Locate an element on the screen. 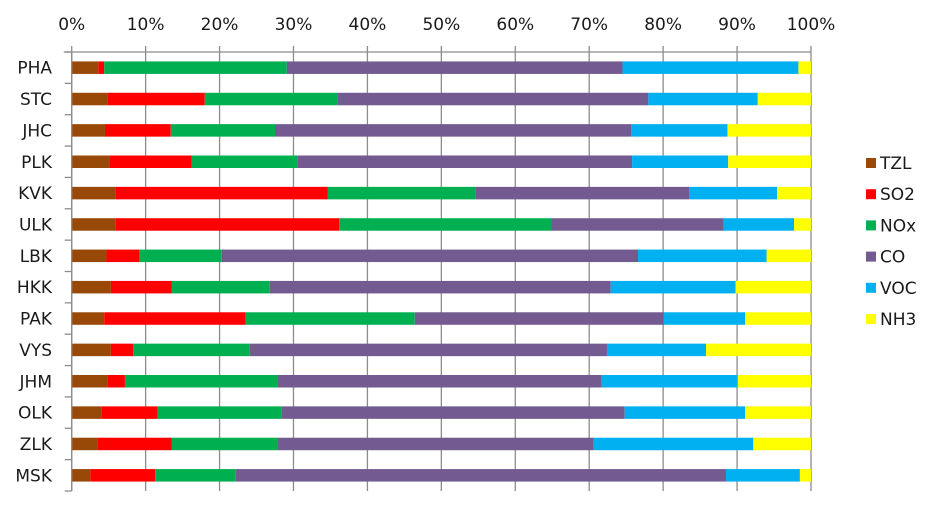 This screenshot has height=515, width=942. bar-segment-jhm-so2 is located at coordinates (116, 381).